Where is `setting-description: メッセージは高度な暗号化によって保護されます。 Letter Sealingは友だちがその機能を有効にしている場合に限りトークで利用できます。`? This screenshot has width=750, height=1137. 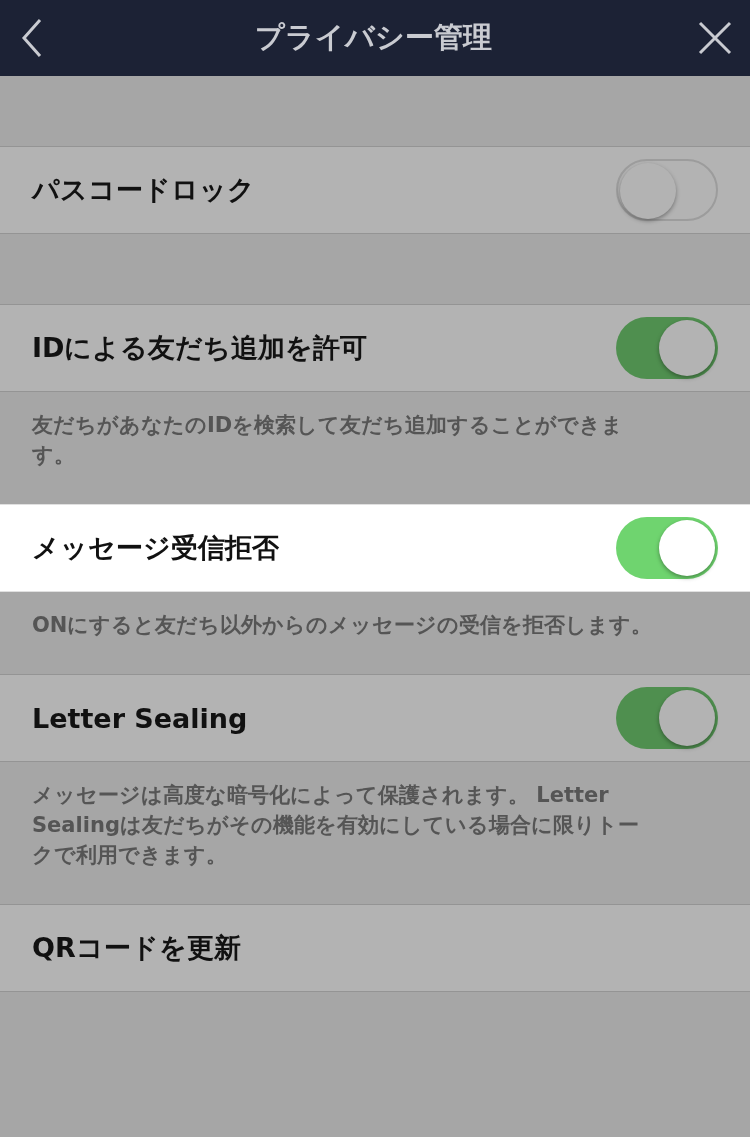
setting-description: メッセージは高度な暗号化によって保護されます。 Letter Sealingは友だちがその機能を有効にしている場合に限りトークで利用できます。 is located at coordinates (335, 825).